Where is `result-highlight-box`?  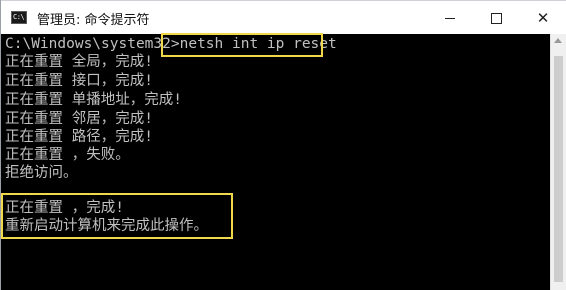 result-highlight-box is located at coordinates (117, 216).